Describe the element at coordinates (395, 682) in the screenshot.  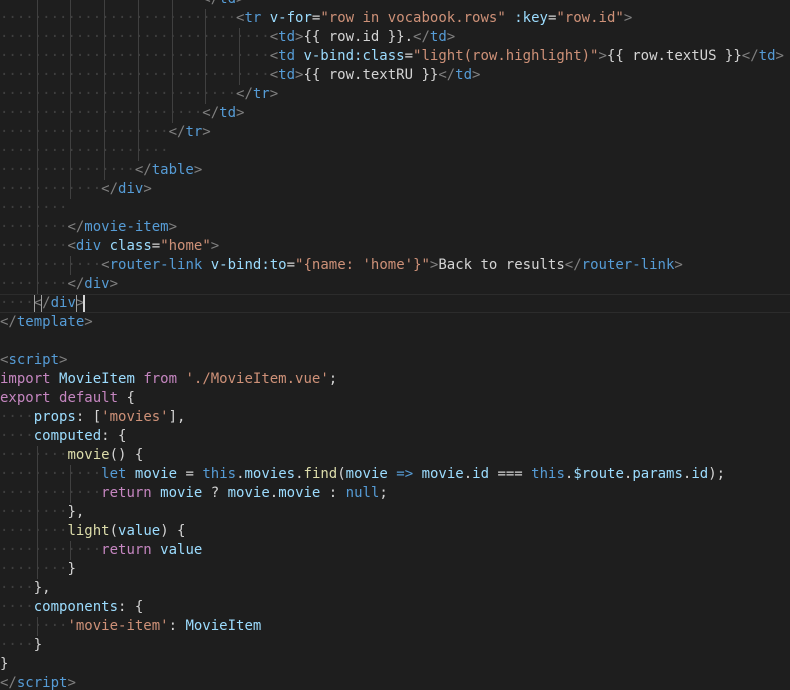
I see `code-line: </script>` at that location.